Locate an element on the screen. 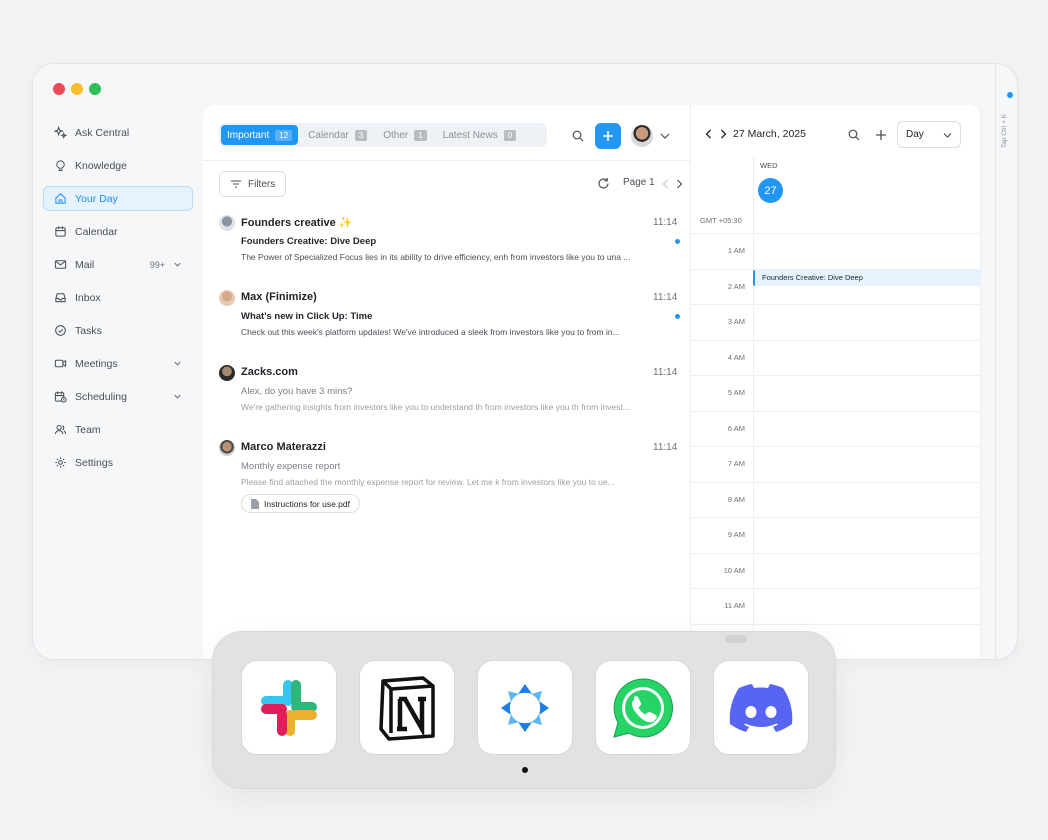  gear-icon is located at coordinates (60, 462).